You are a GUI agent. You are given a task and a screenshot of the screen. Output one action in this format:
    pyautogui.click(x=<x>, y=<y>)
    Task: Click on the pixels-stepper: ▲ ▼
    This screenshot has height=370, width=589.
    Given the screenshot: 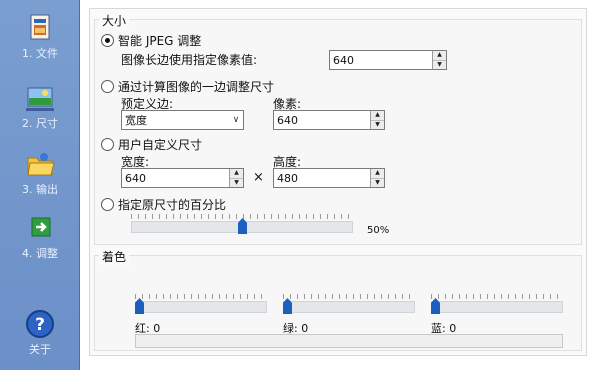 What is the action you would take?
    pyautogui.click(x=377, y=120)
    